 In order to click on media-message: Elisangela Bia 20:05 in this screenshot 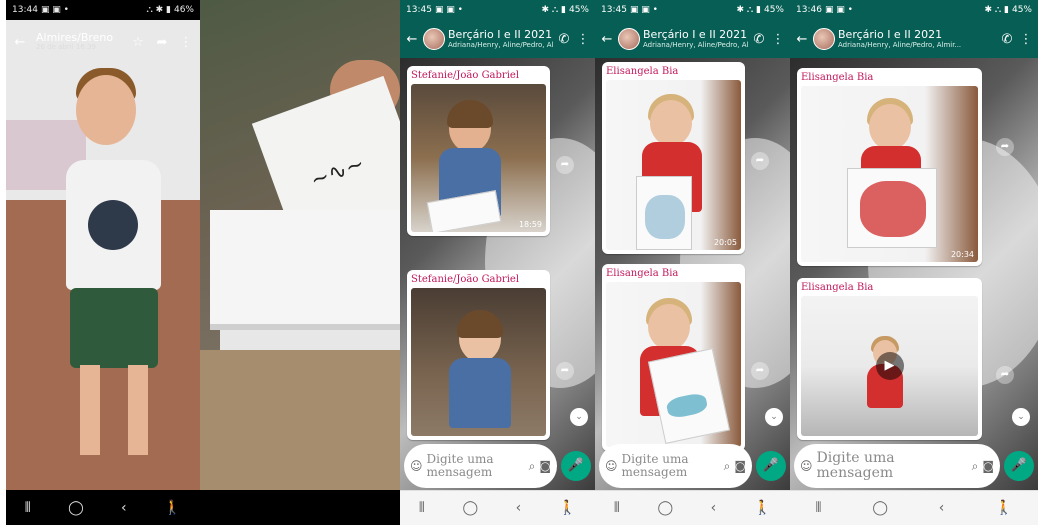, I will do `click(673, 158)`.